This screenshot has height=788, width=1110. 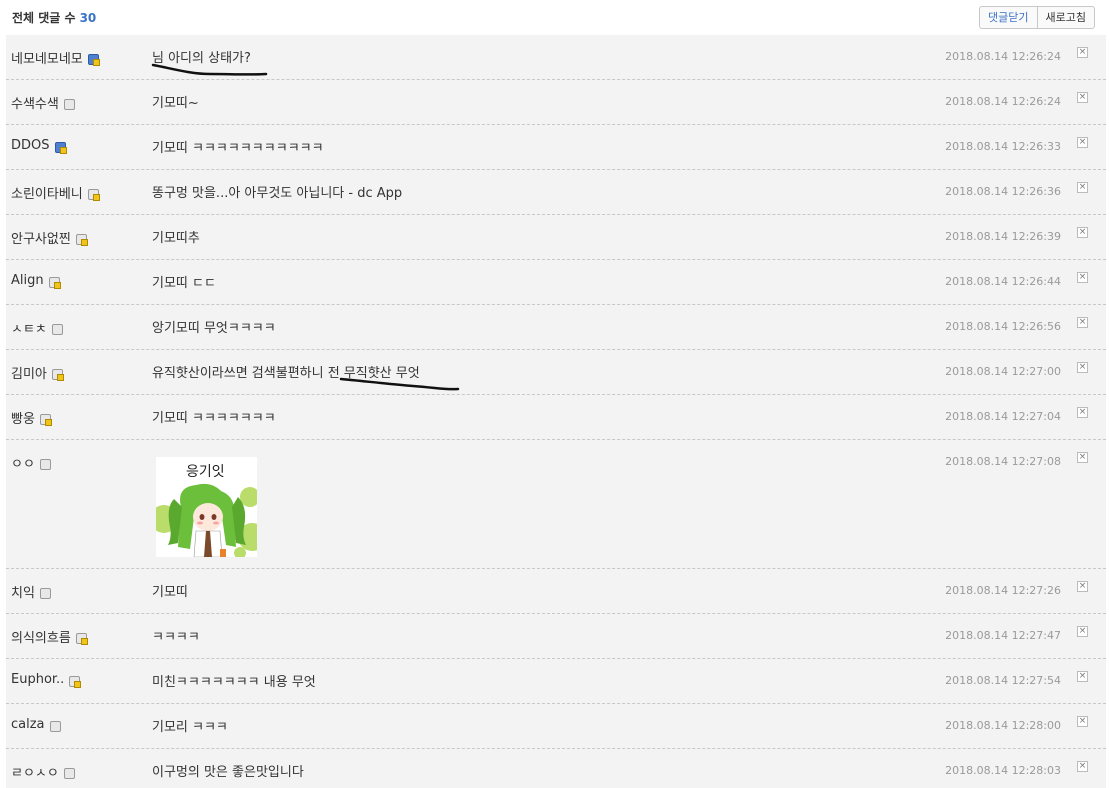 I want to click on comment-timestamp: 2018.08.14 12:28:00, so click(x=1003, y=725).